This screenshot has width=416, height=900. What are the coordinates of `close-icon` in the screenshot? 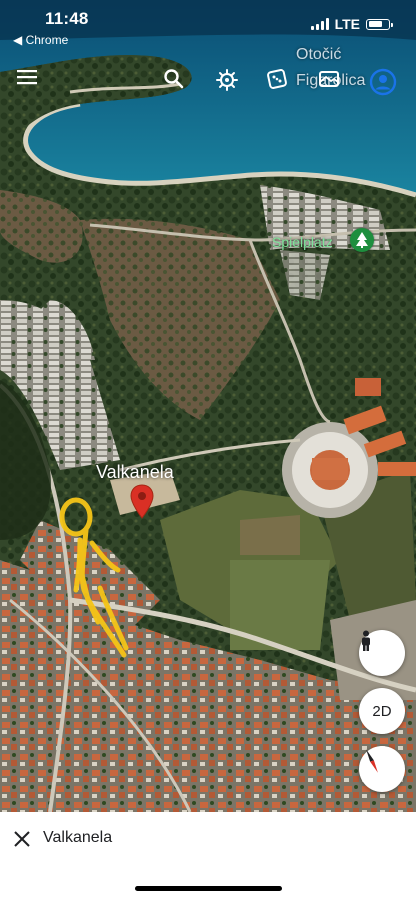 It's located at (22, 839).